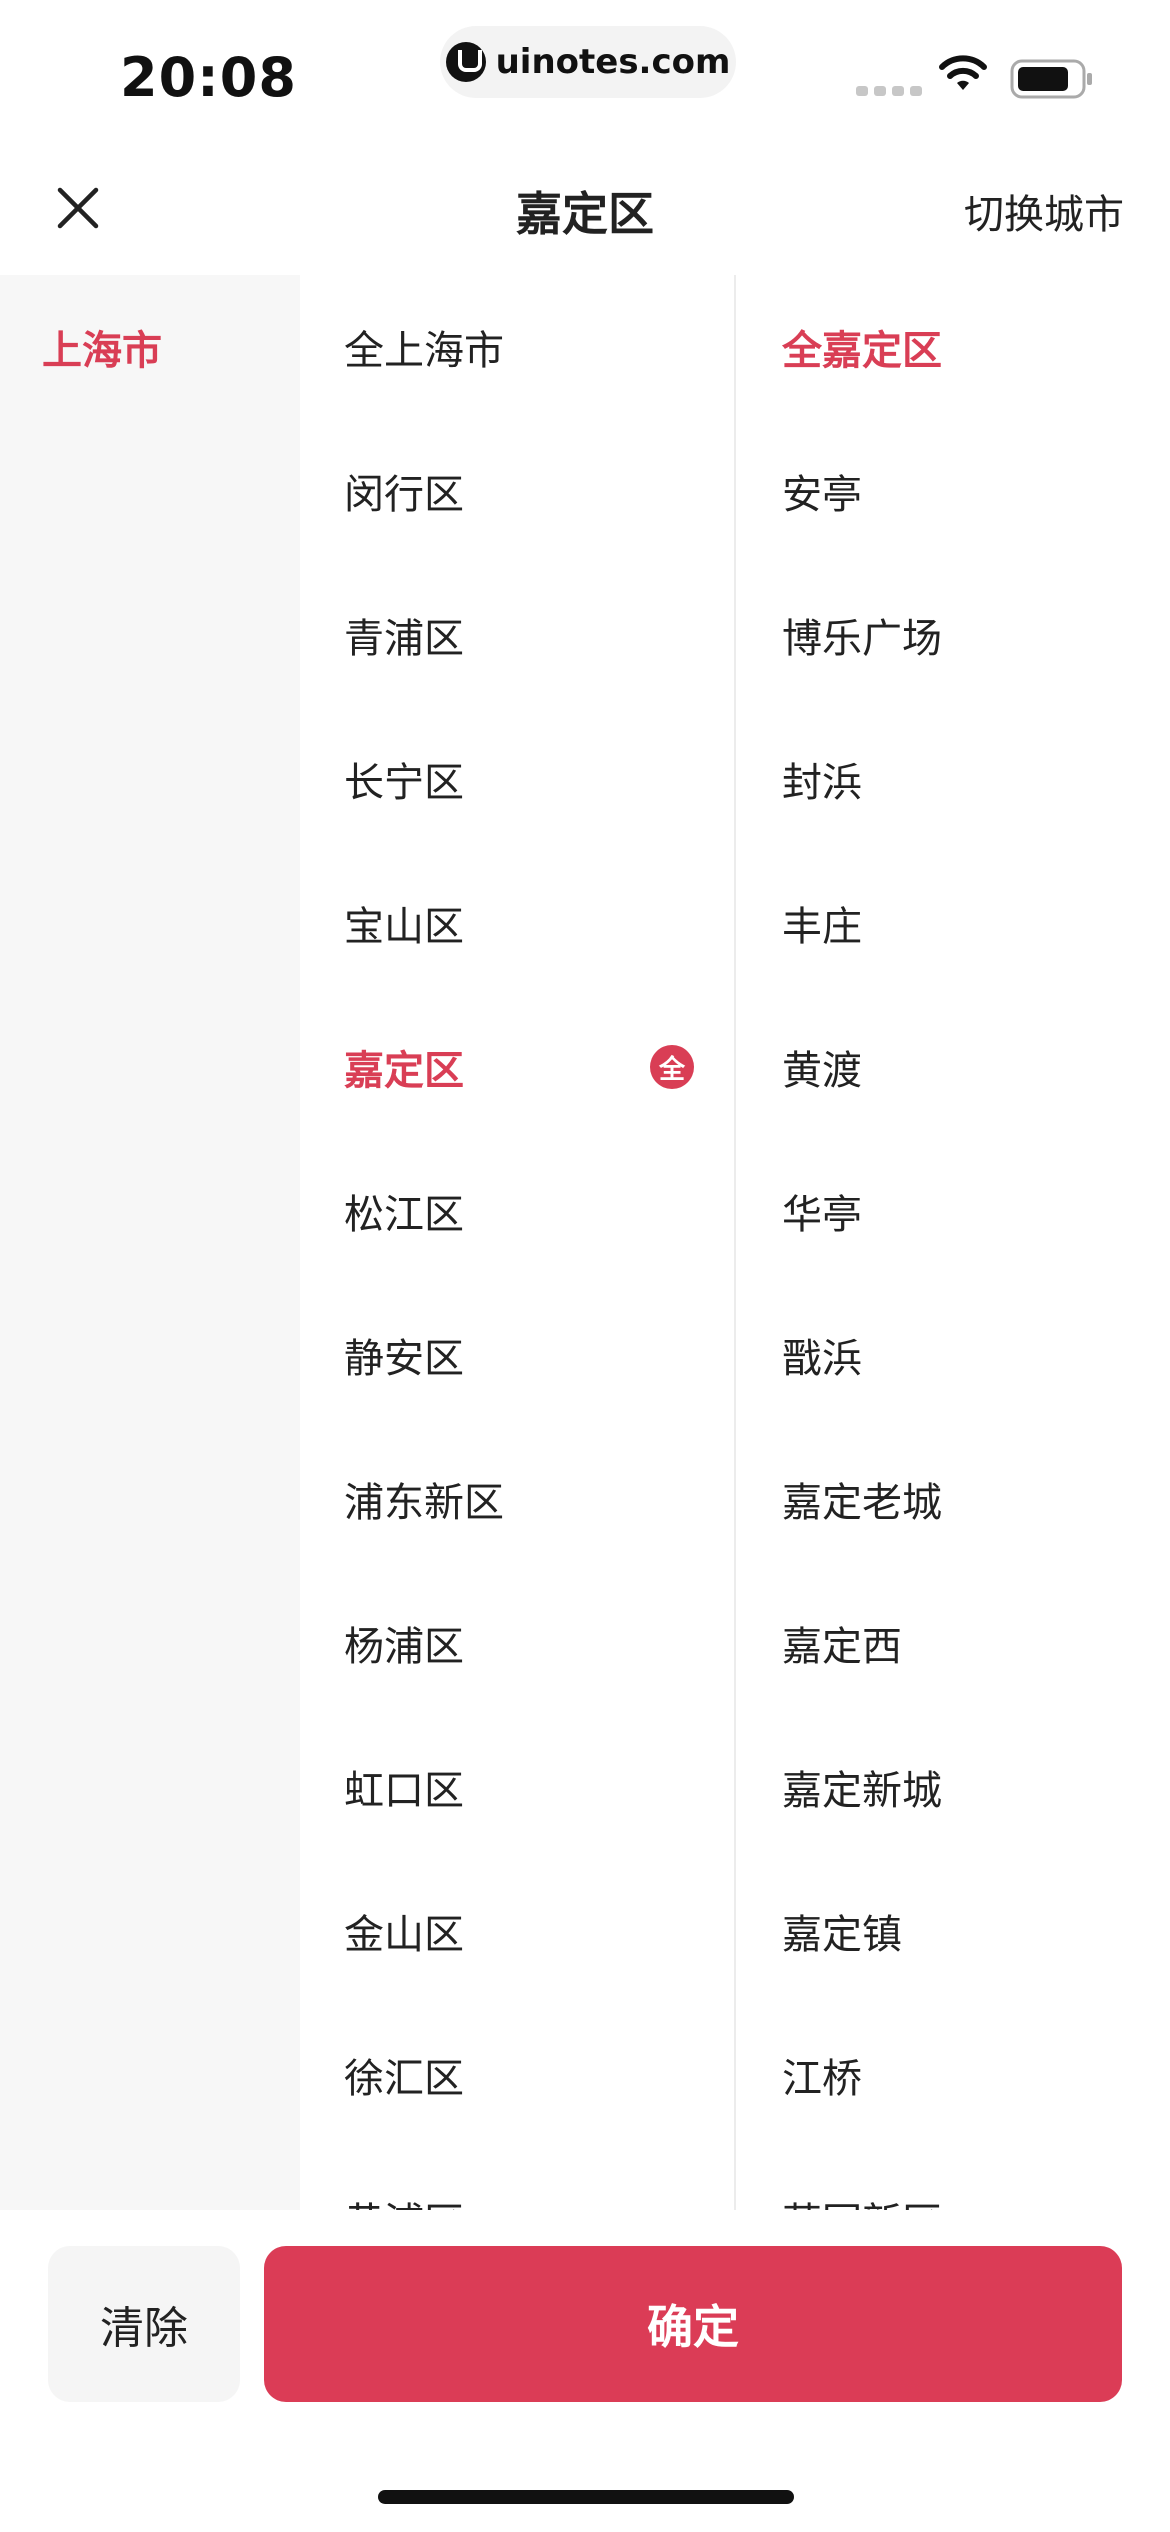 This screenshot has width=1170, height=2532. What do you see at coordinates (424, 351) in the screenshot?
I see `district-item-label: 全上海市` at bounding box center [424, 351].